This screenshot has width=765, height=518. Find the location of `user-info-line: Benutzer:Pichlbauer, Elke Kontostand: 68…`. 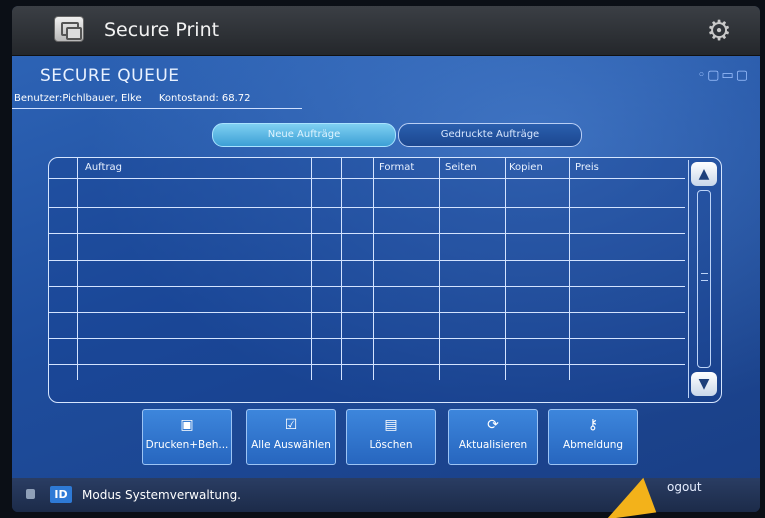

user-info-line: Benutzer:Pichlbauer, Elke Kontostand: 68… is located at coordinates (157, 101).